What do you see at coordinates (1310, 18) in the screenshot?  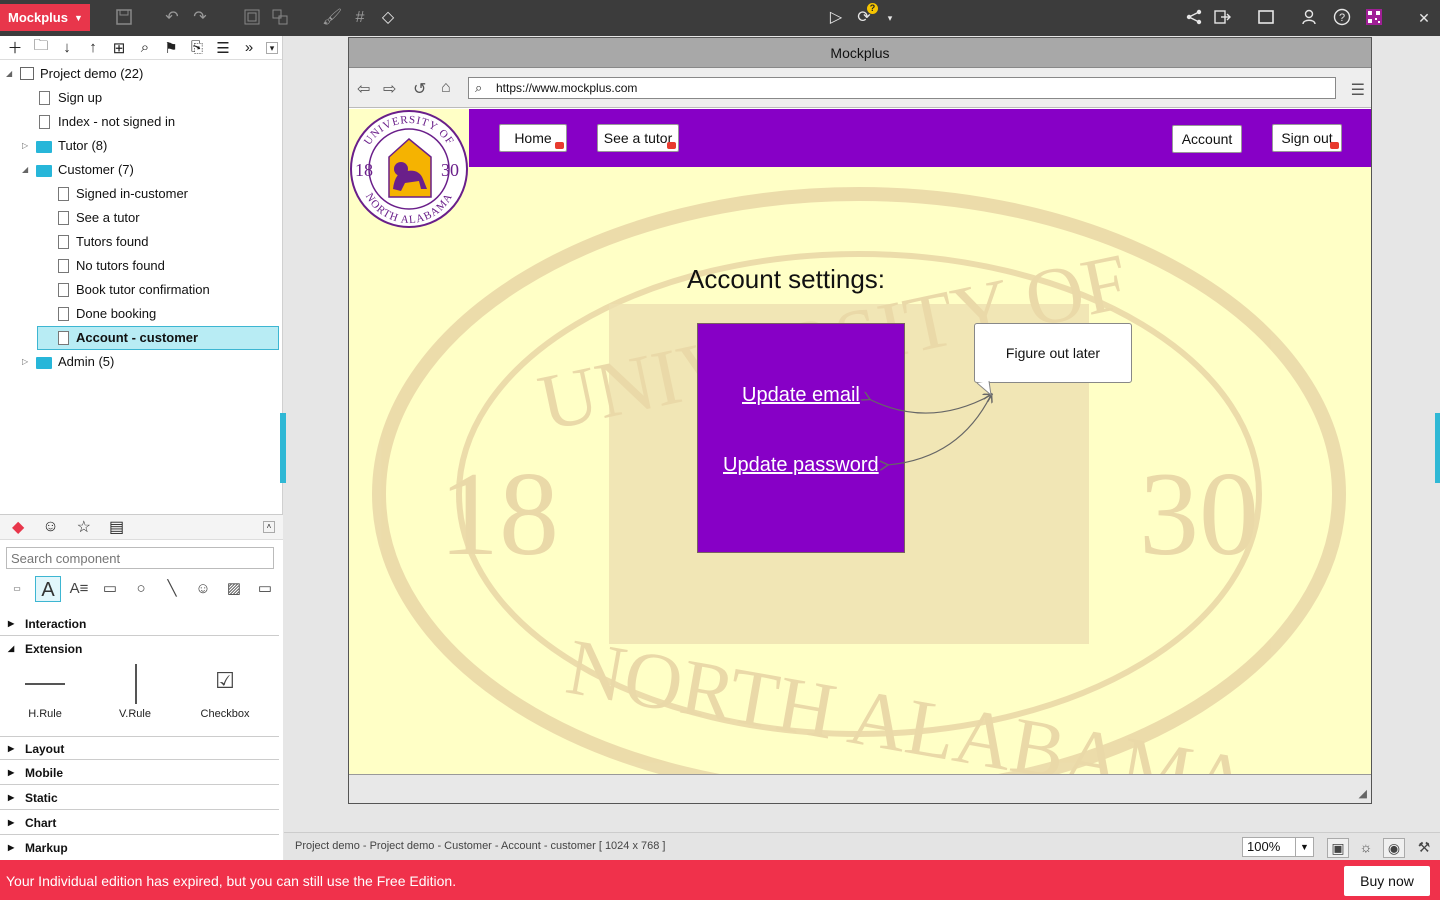 I see `team-icon` at bounding box center [1310, 18].